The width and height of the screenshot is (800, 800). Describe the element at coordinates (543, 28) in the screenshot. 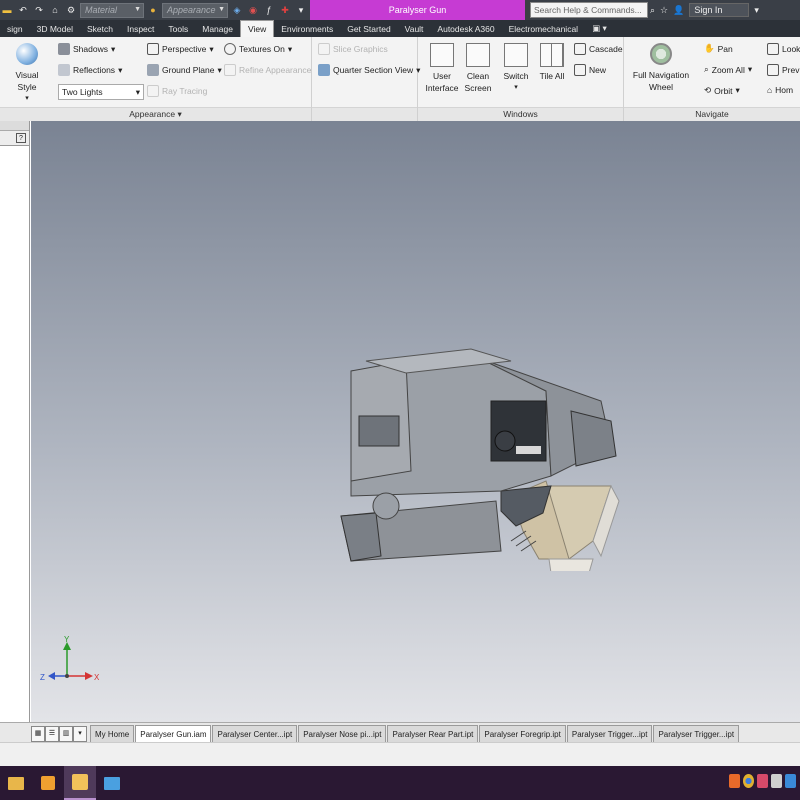

I see `tab-electromechanical: Electromechanical` at that location.